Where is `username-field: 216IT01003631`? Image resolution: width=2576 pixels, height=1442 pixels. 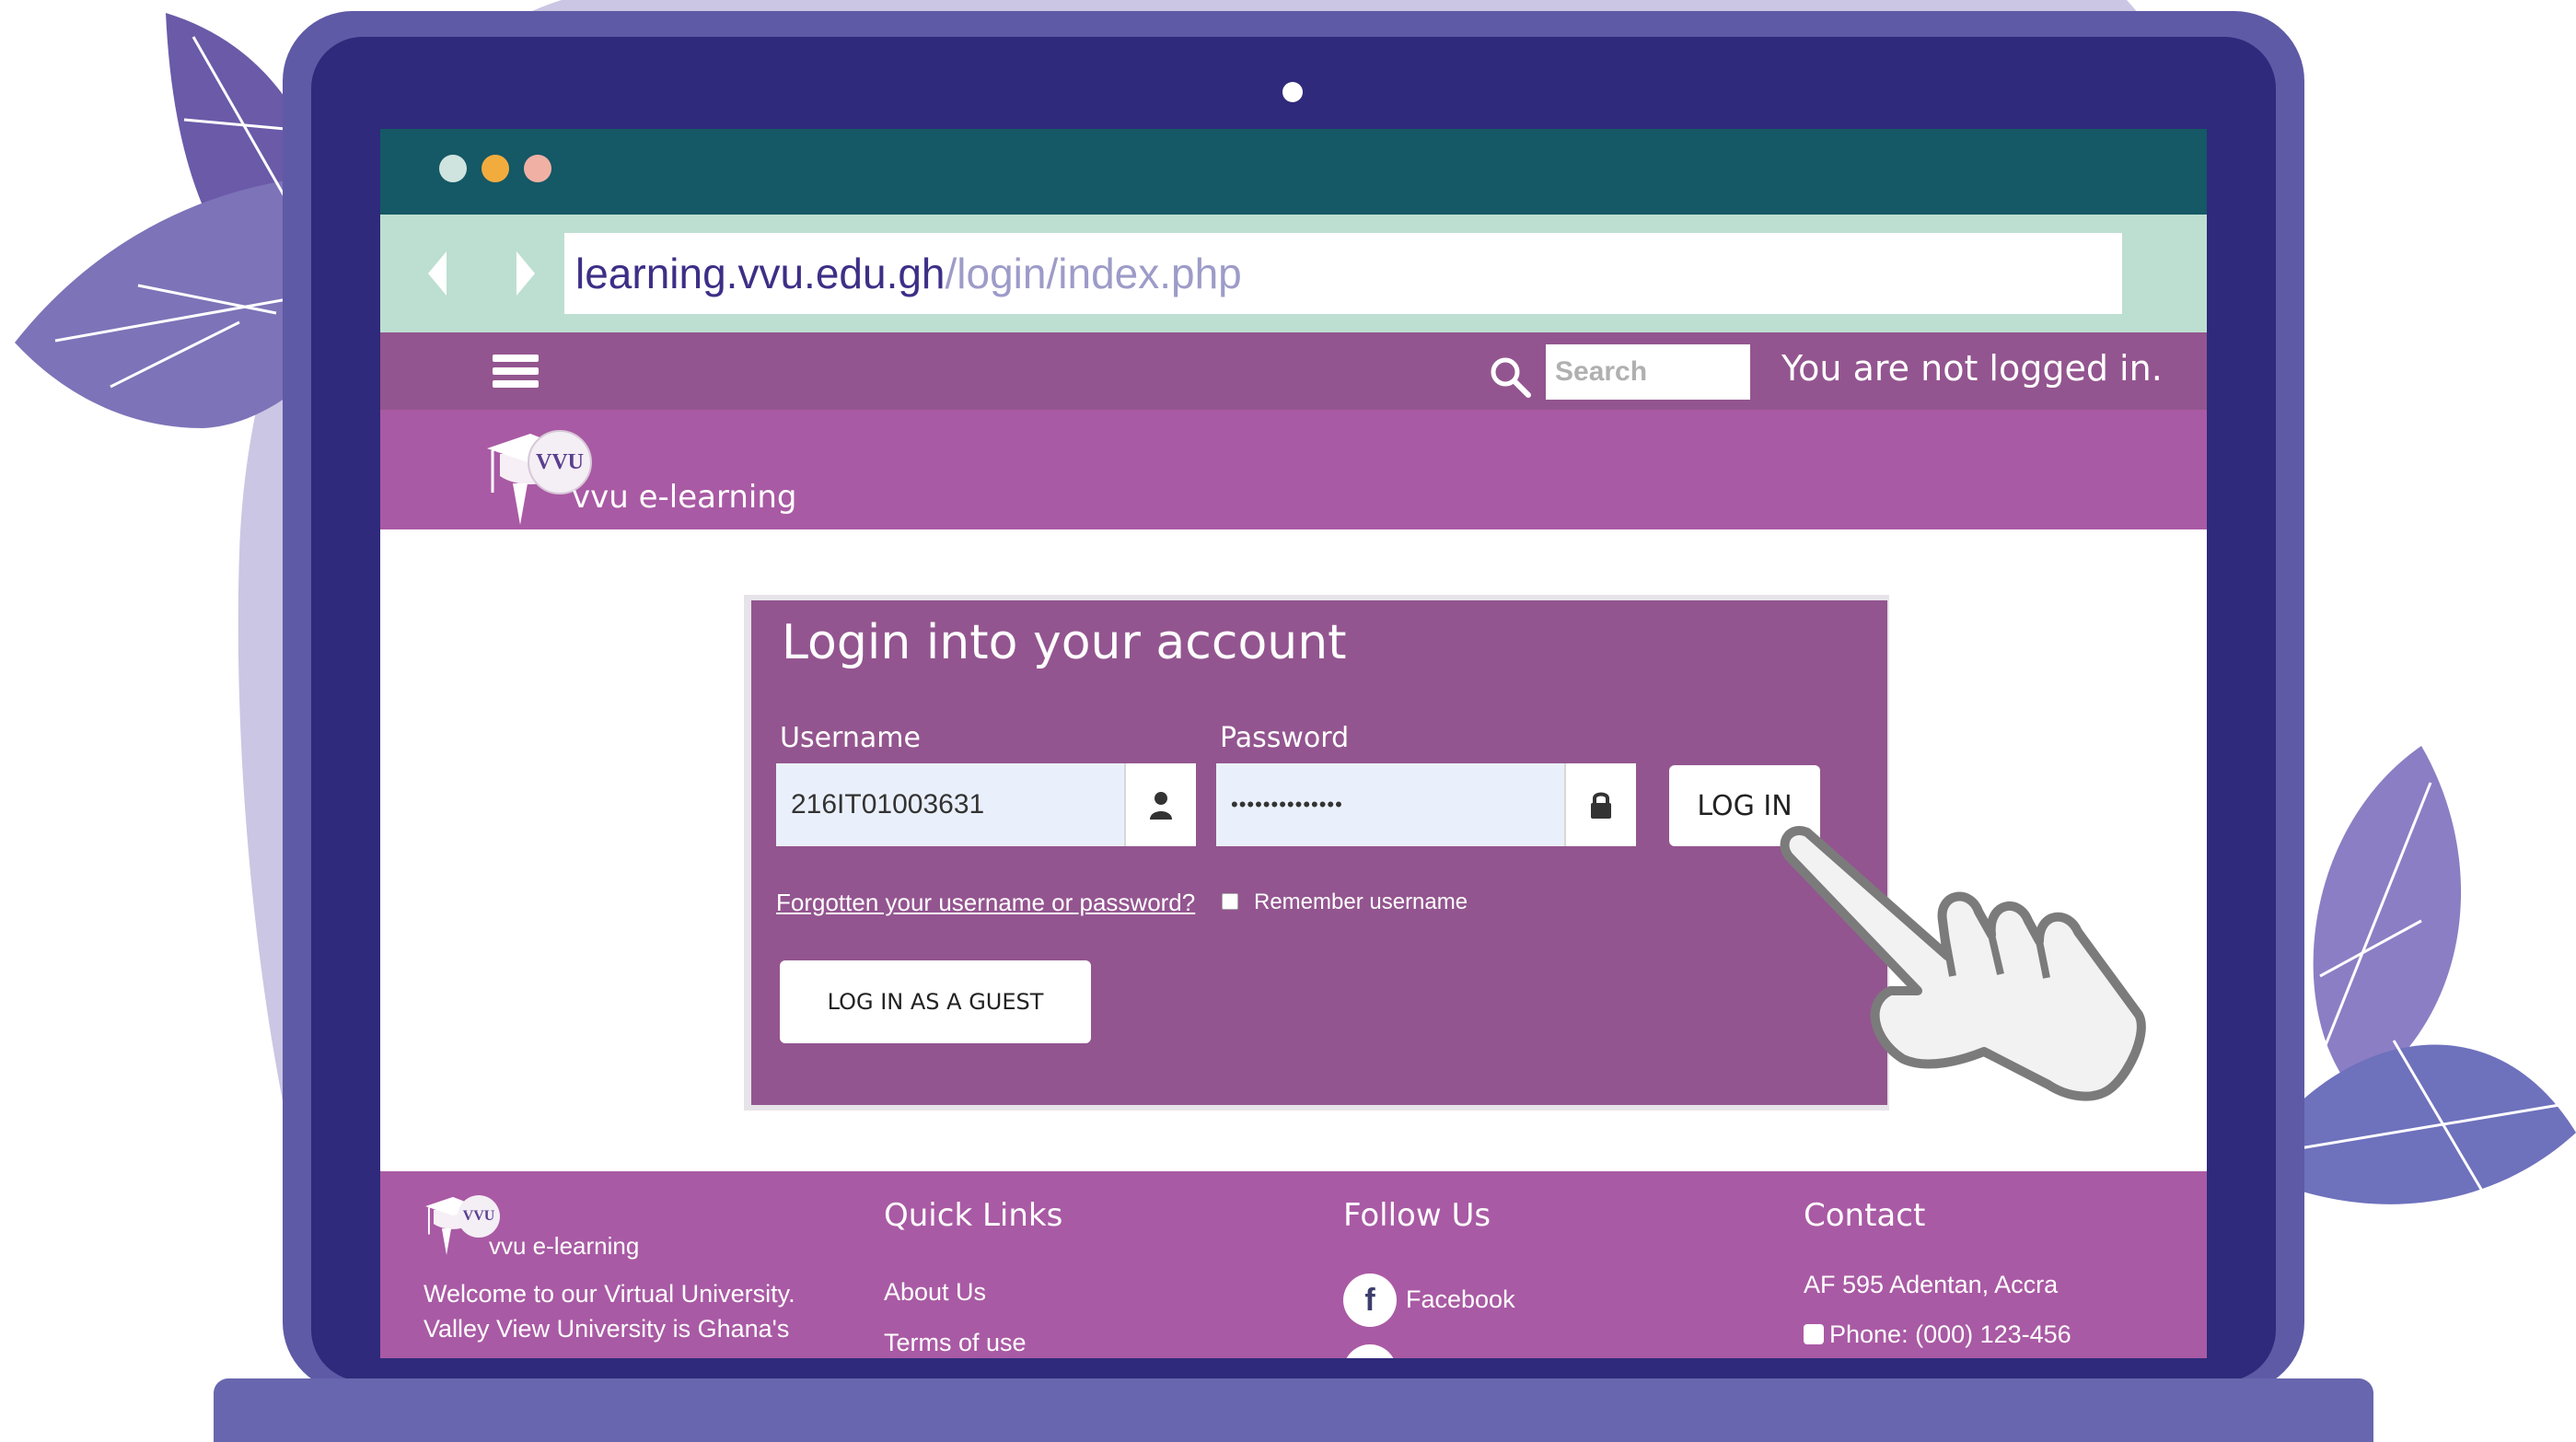 username-field: 216IT01003631 is located at coordinates (986, 804).